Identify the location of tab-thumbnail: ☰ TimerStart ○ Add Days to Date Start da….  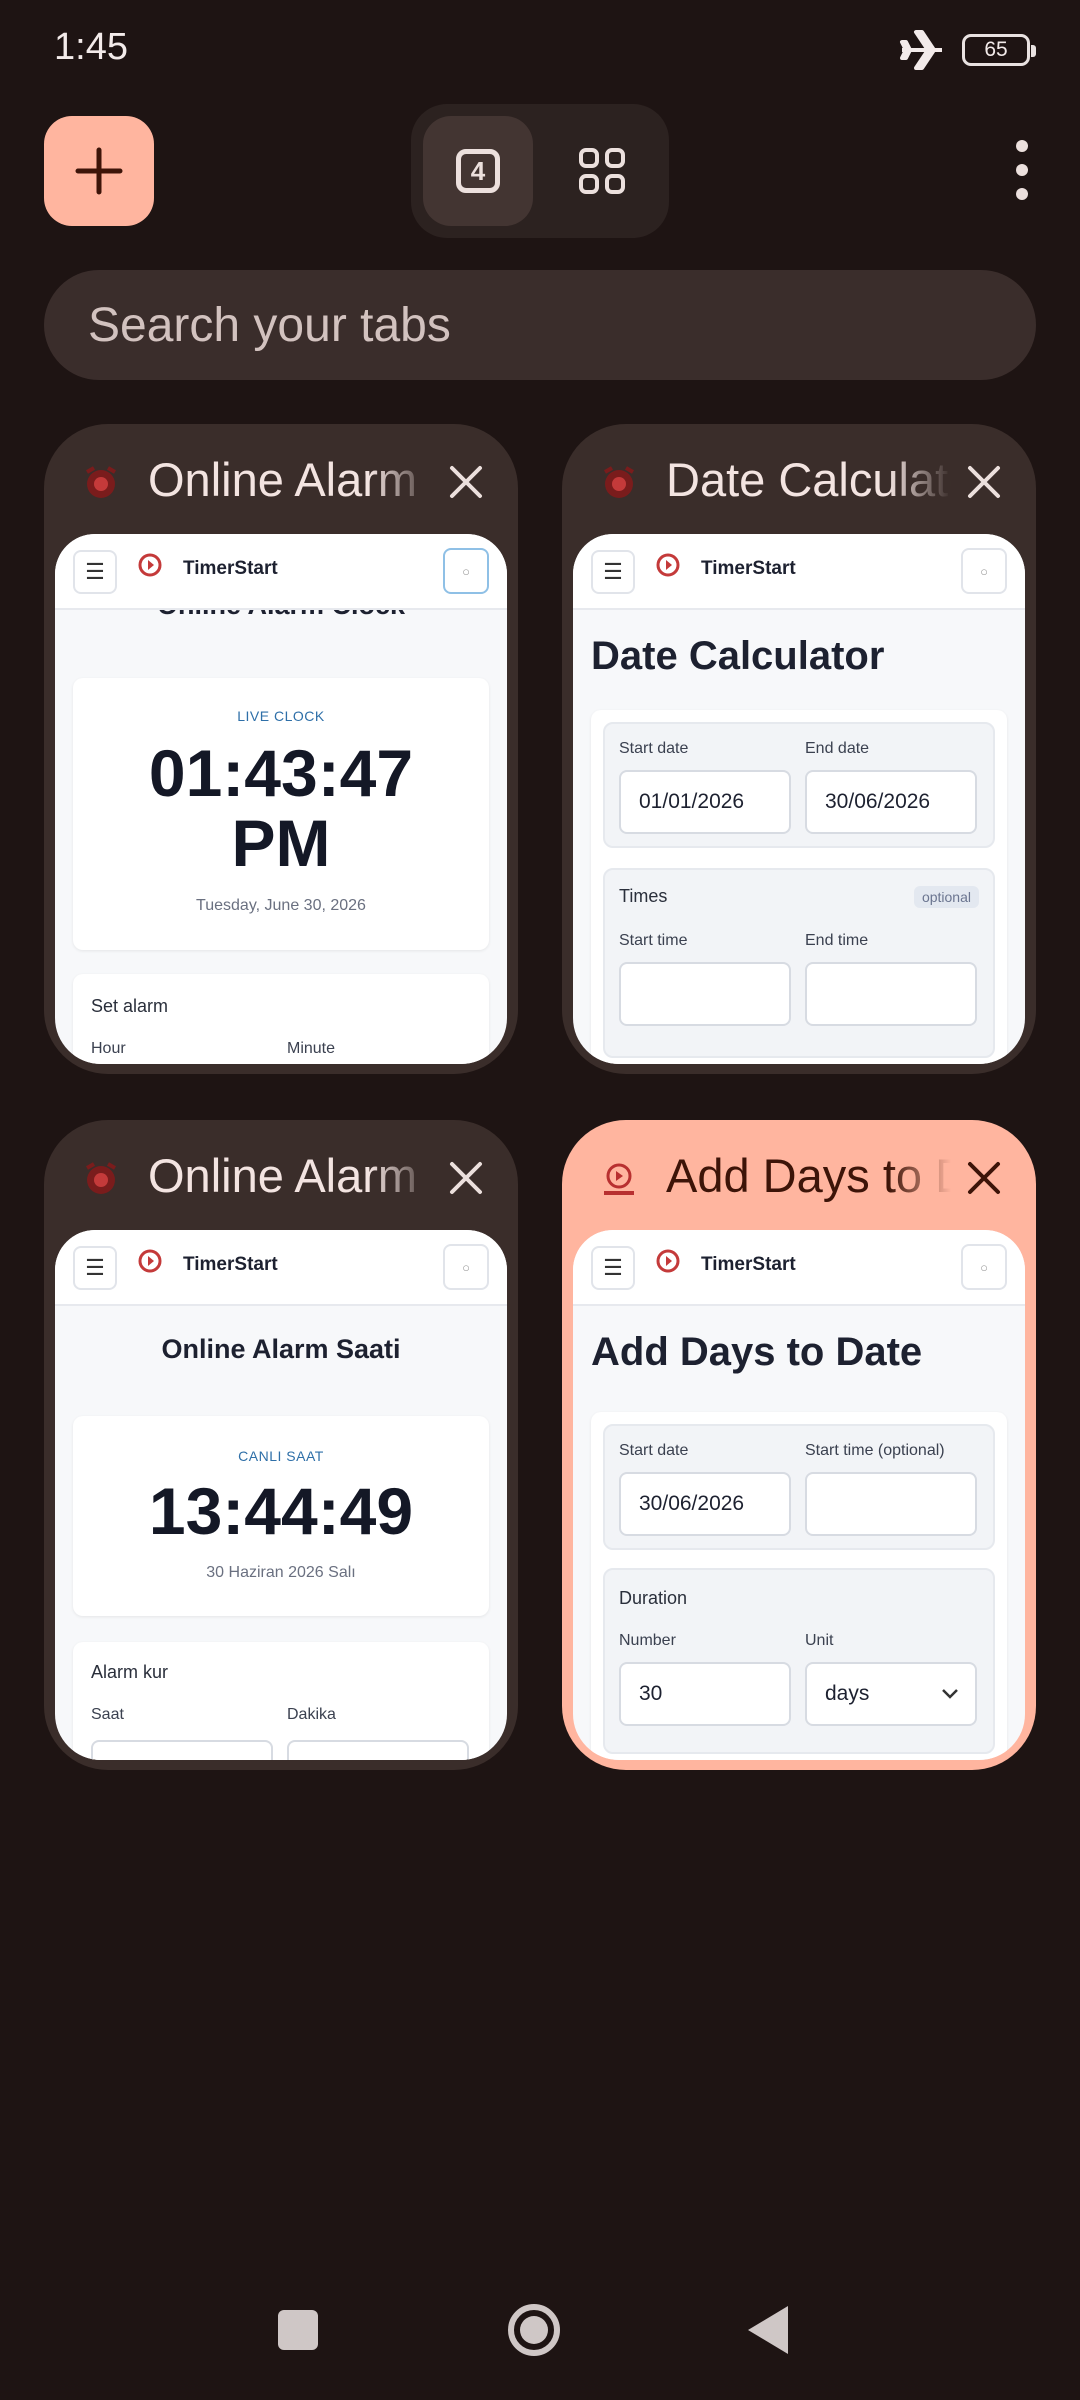
(799, 1495).